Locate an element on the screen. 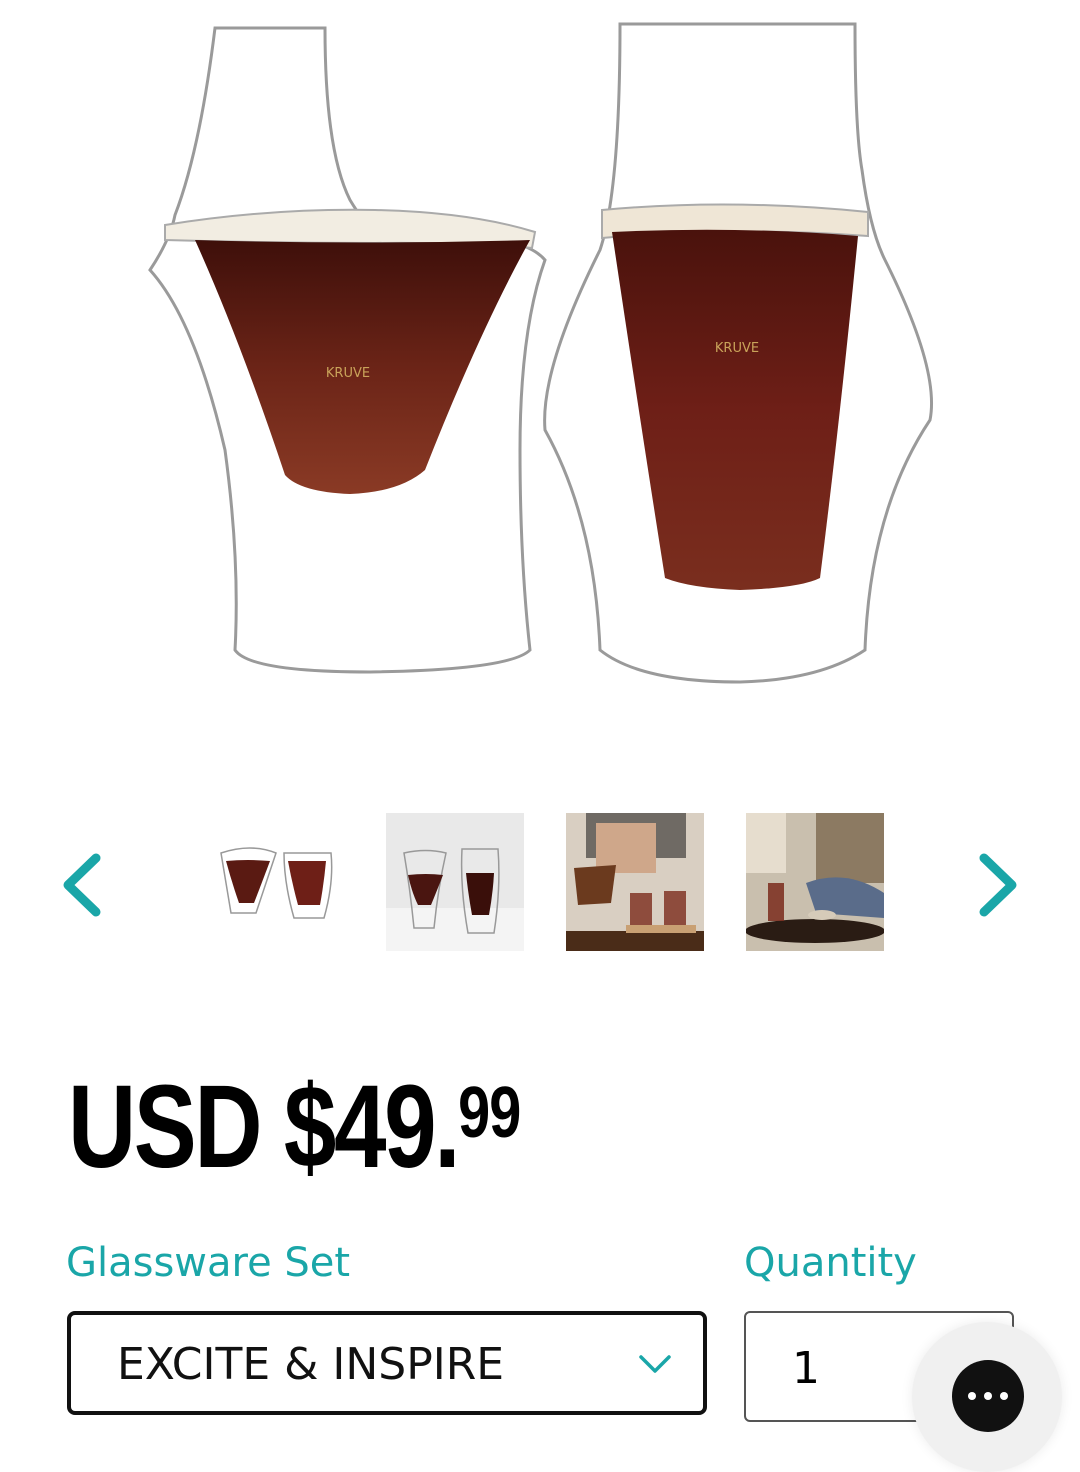 The width and height of the screenshot is (1080, 1472). brand-mark-left: KRUVE is located at coordinates (348, 373).